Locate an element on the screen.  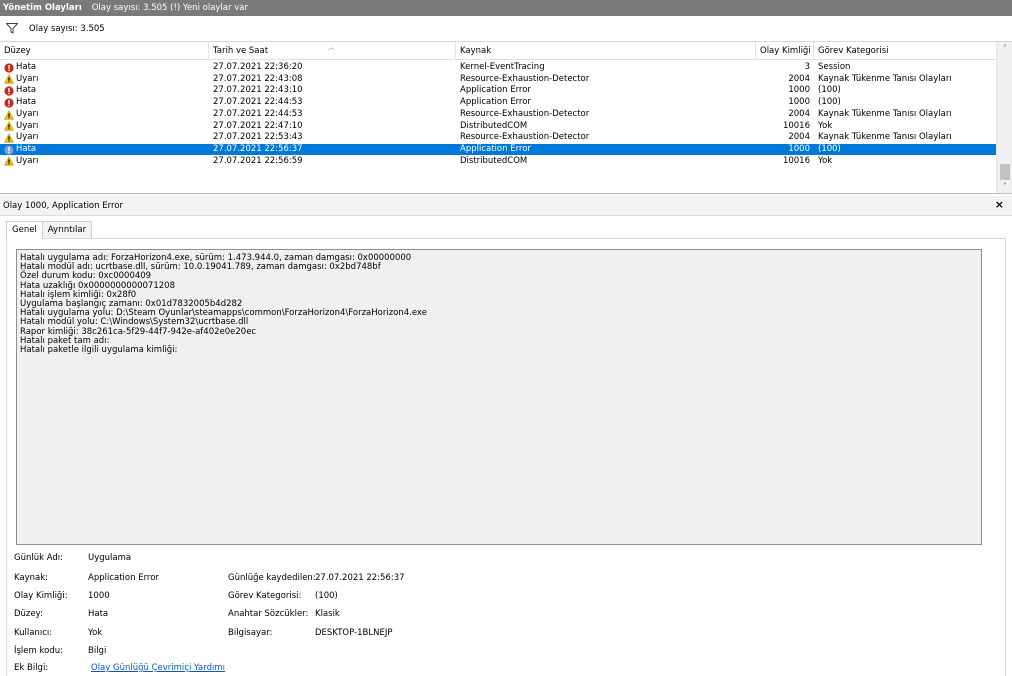
event-count-text: Olay sayısı: 3.505 is located at coordinates (67, 28).